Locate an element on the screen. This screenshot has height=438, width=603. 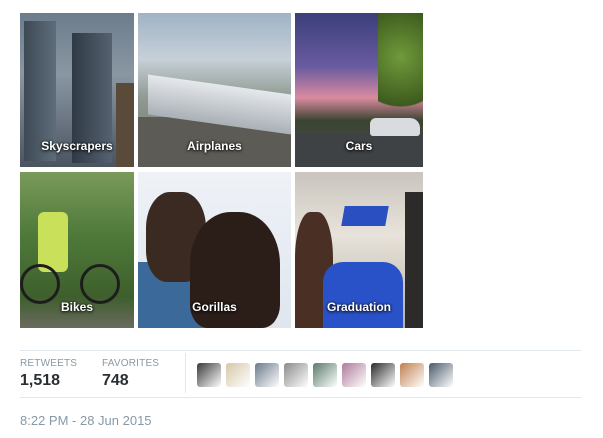
retweets-stat: RETWEETS 1,518 is located at coordinates (48, 374).